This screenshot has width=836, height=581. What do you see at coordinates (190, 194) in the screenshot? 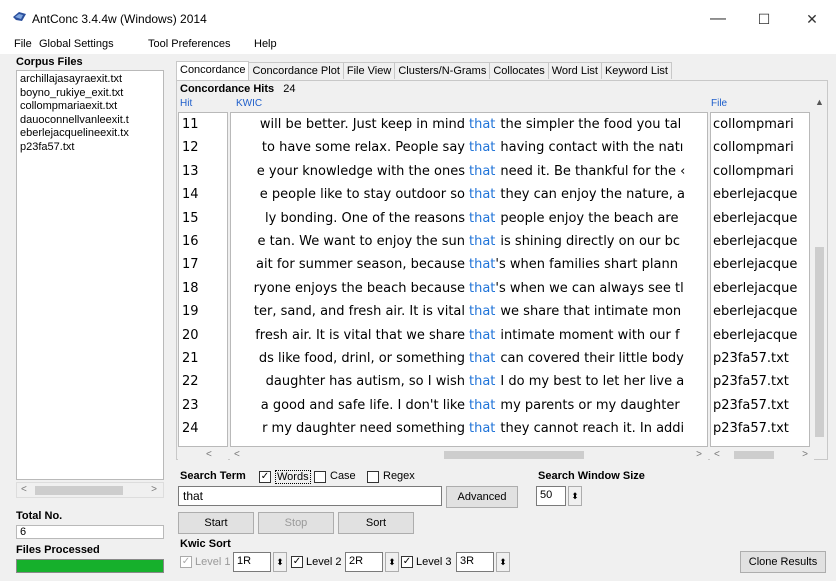
I see `hit-number: 14` at bounding box center [190, 194].